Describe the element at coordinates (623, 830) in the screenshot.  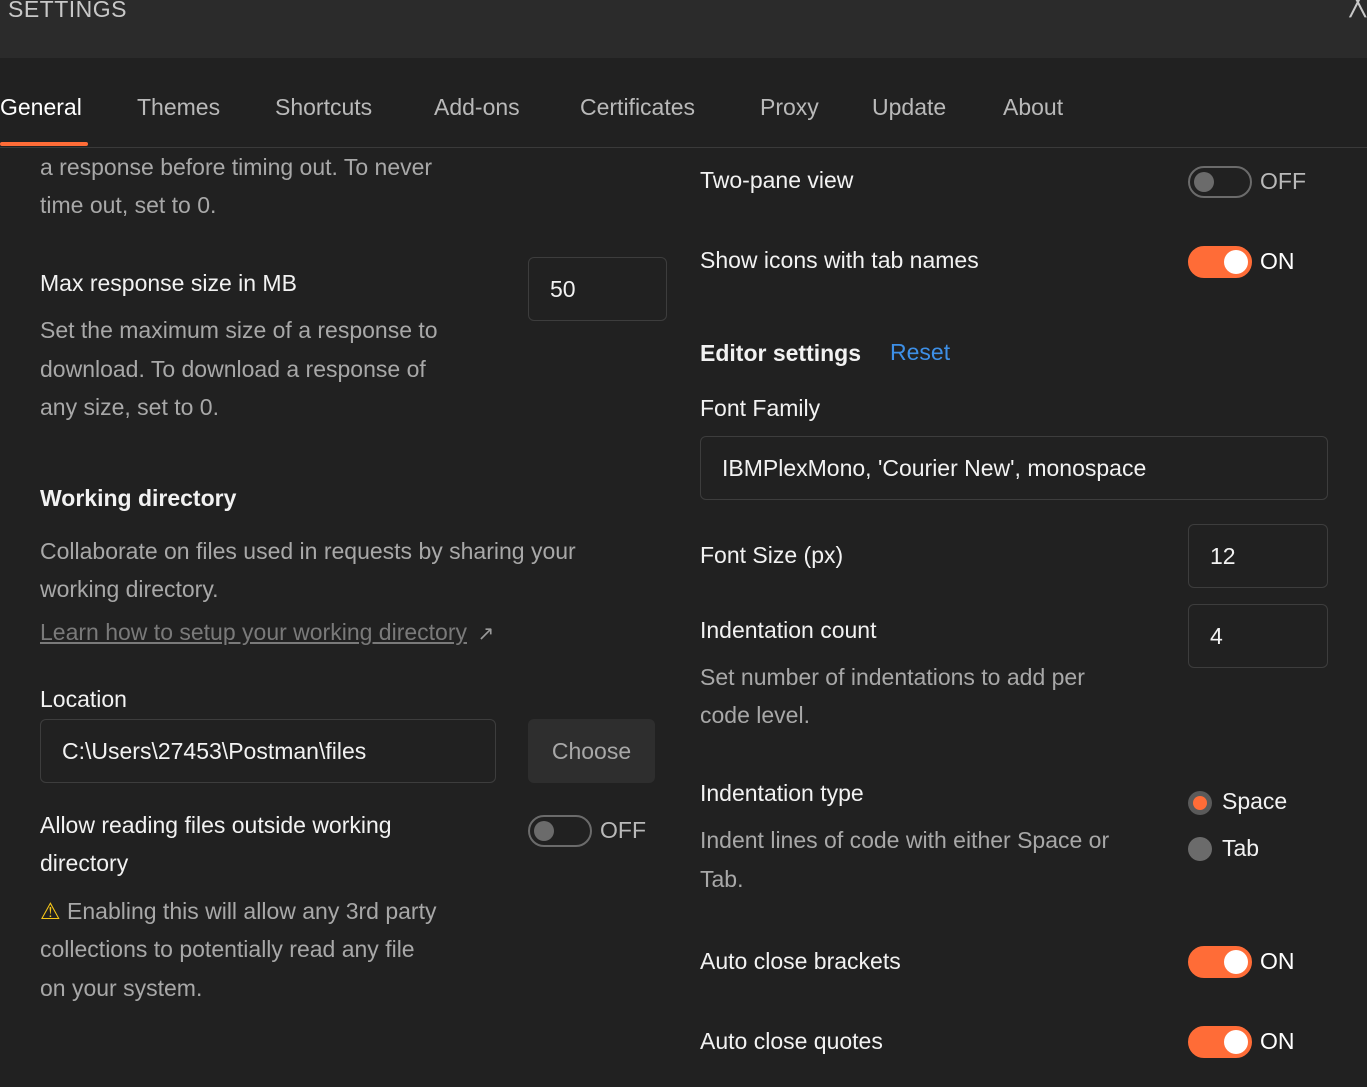
I see `allow-outside-toggle-state: OFF` at that location.